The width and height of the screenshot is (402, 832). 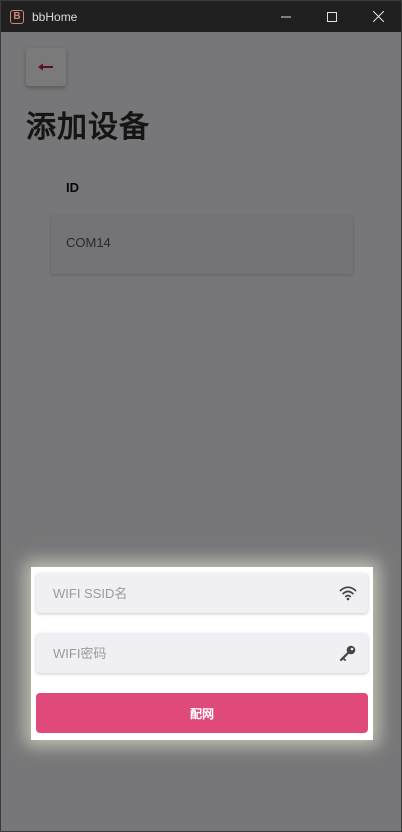 What do you see at coordinates (55, 16) in the screenshot?
I see `window-title: bbHome` at bounding box center [55, 16].